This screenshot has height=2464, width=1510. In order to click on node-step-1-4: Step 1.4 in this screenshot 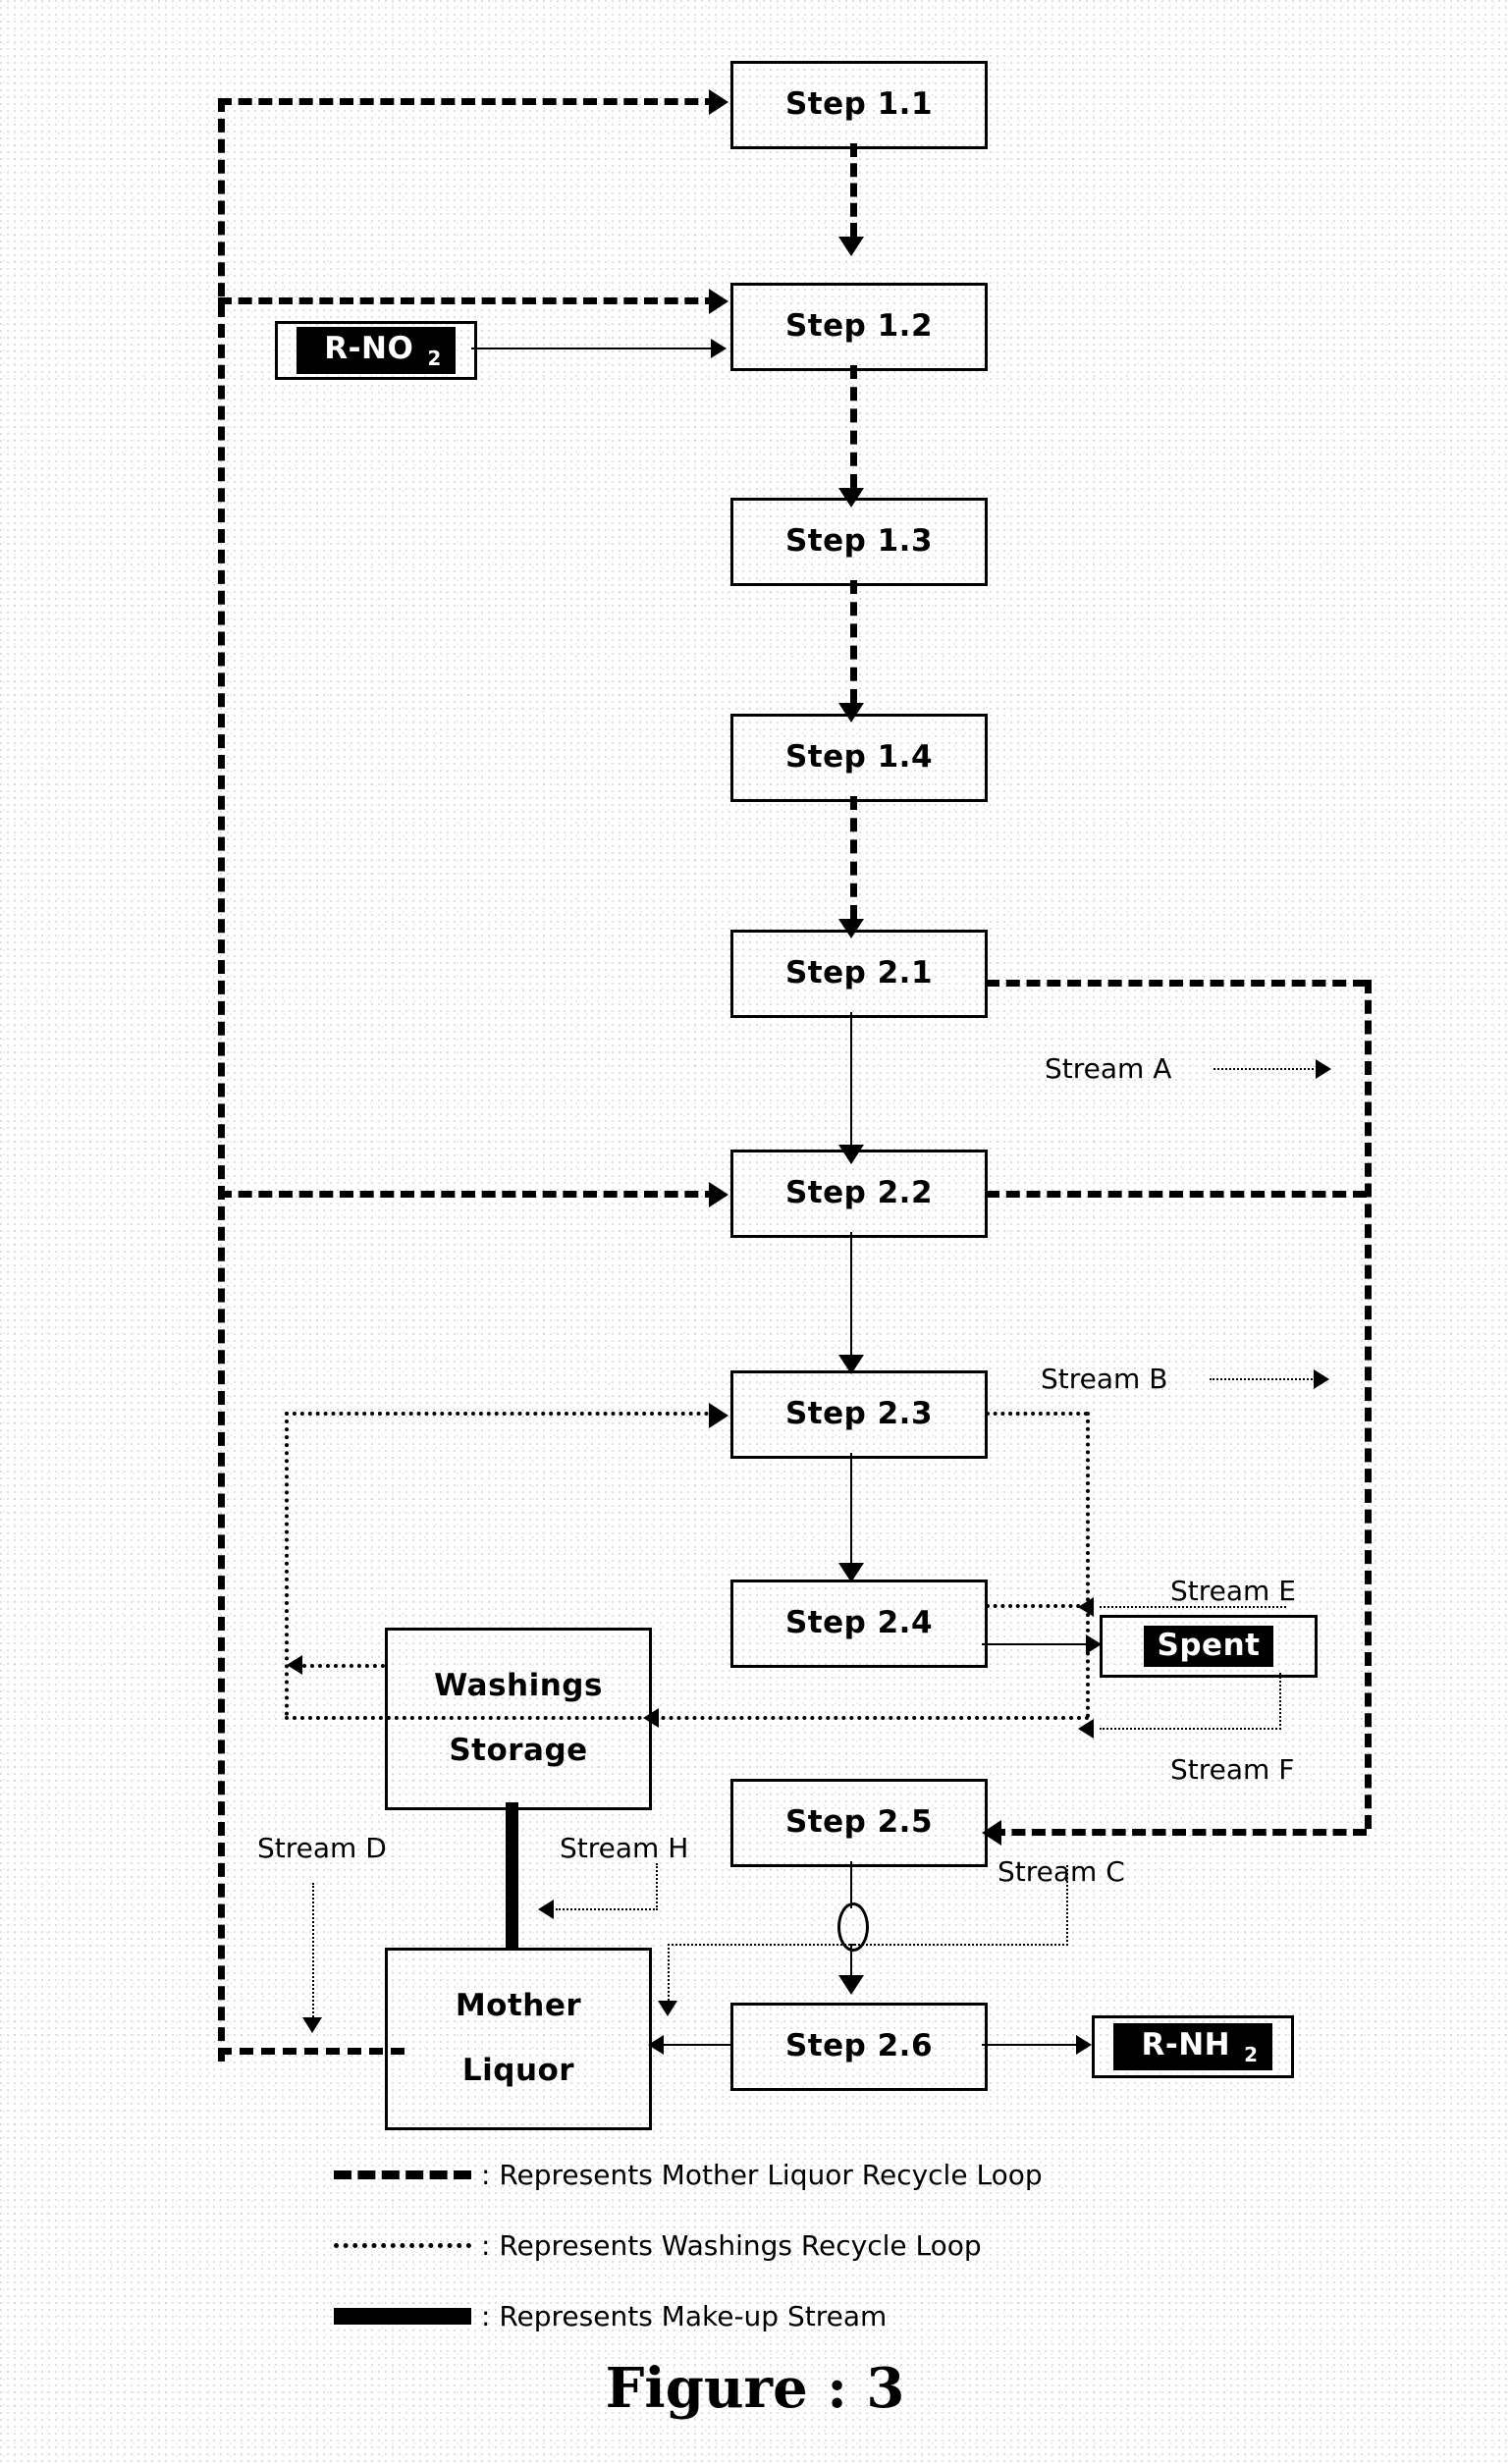, I will do `click(859, 758)`.